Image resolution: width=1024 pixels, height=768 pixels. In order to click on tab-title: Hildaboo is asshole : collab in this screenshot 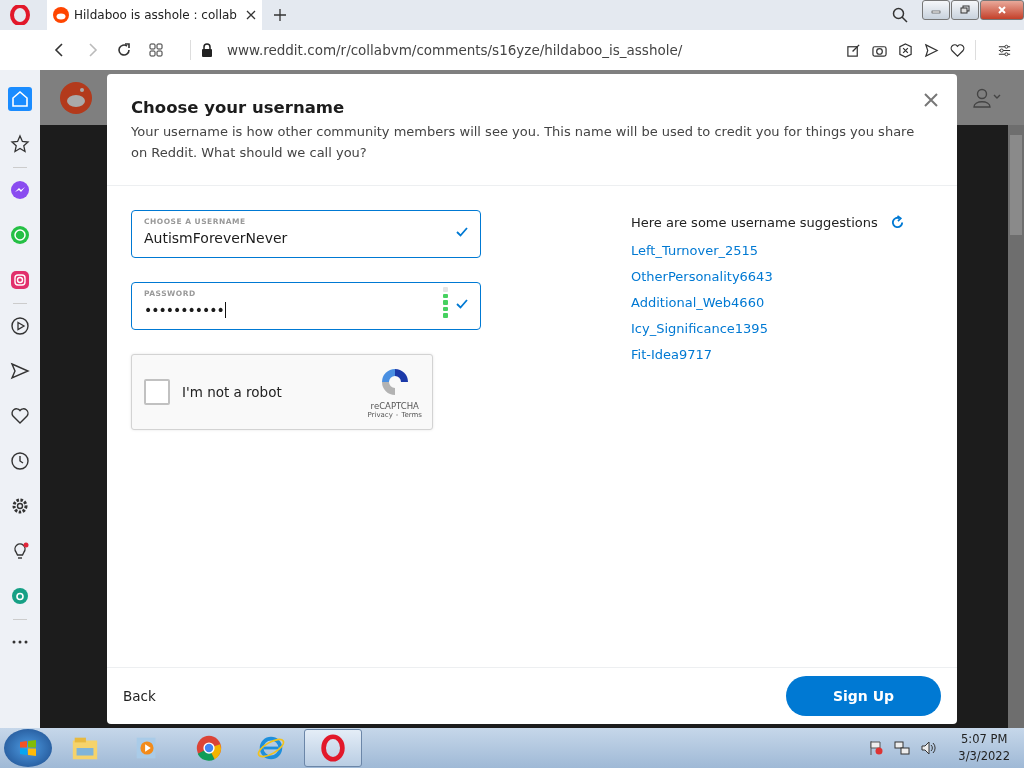, I will do `click(156, 15)`.